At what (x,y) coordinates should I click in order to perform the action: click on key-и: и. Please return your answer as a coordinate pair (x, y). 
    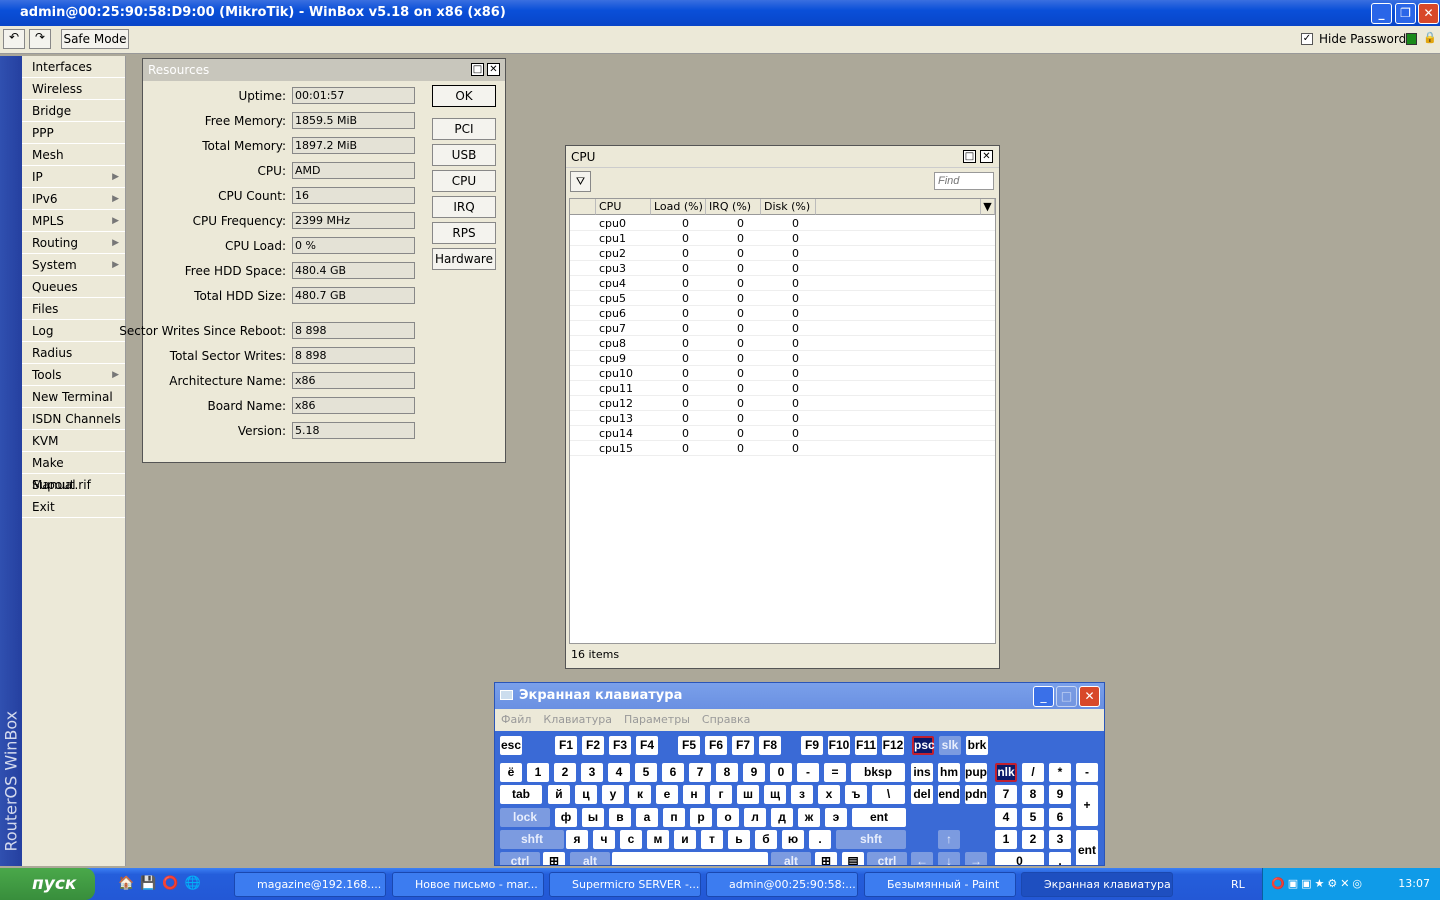
    Looking at the image, I should click on (685, 839).